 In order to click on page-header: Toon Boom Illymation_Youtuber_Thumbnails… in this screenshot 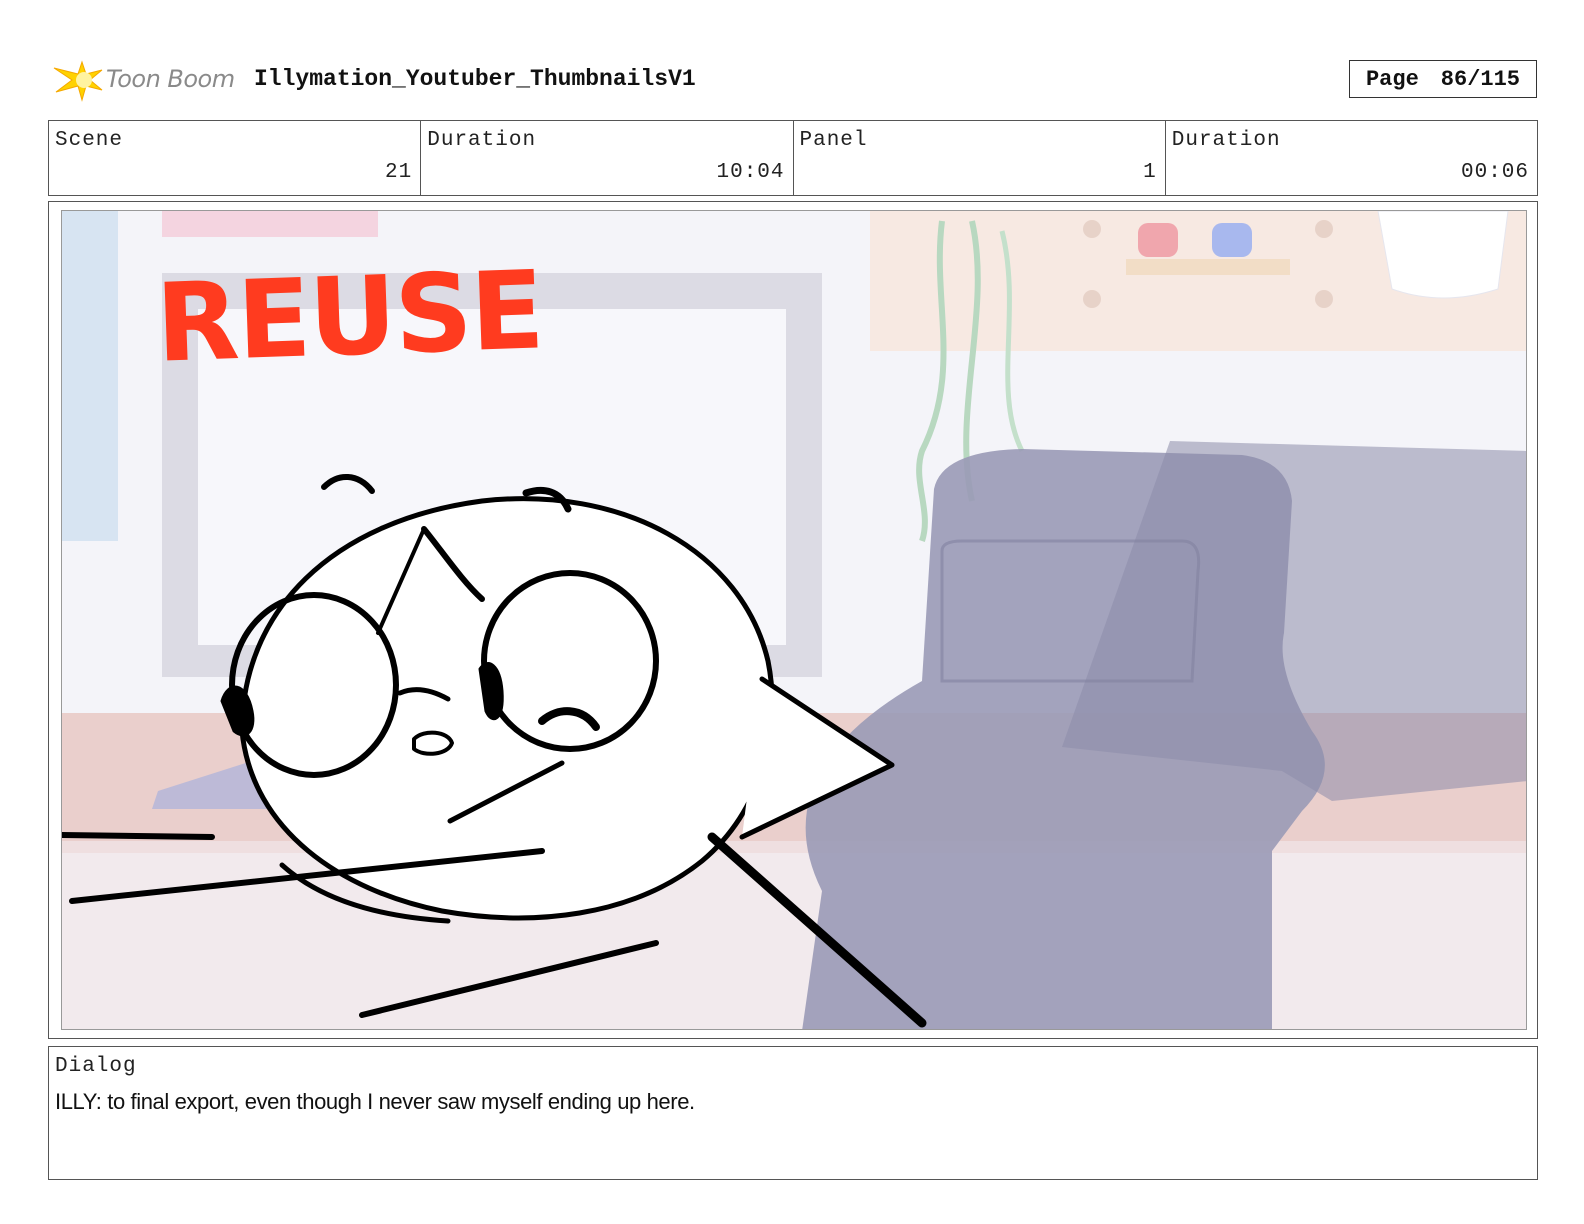, I will do `click(793, 80)`.